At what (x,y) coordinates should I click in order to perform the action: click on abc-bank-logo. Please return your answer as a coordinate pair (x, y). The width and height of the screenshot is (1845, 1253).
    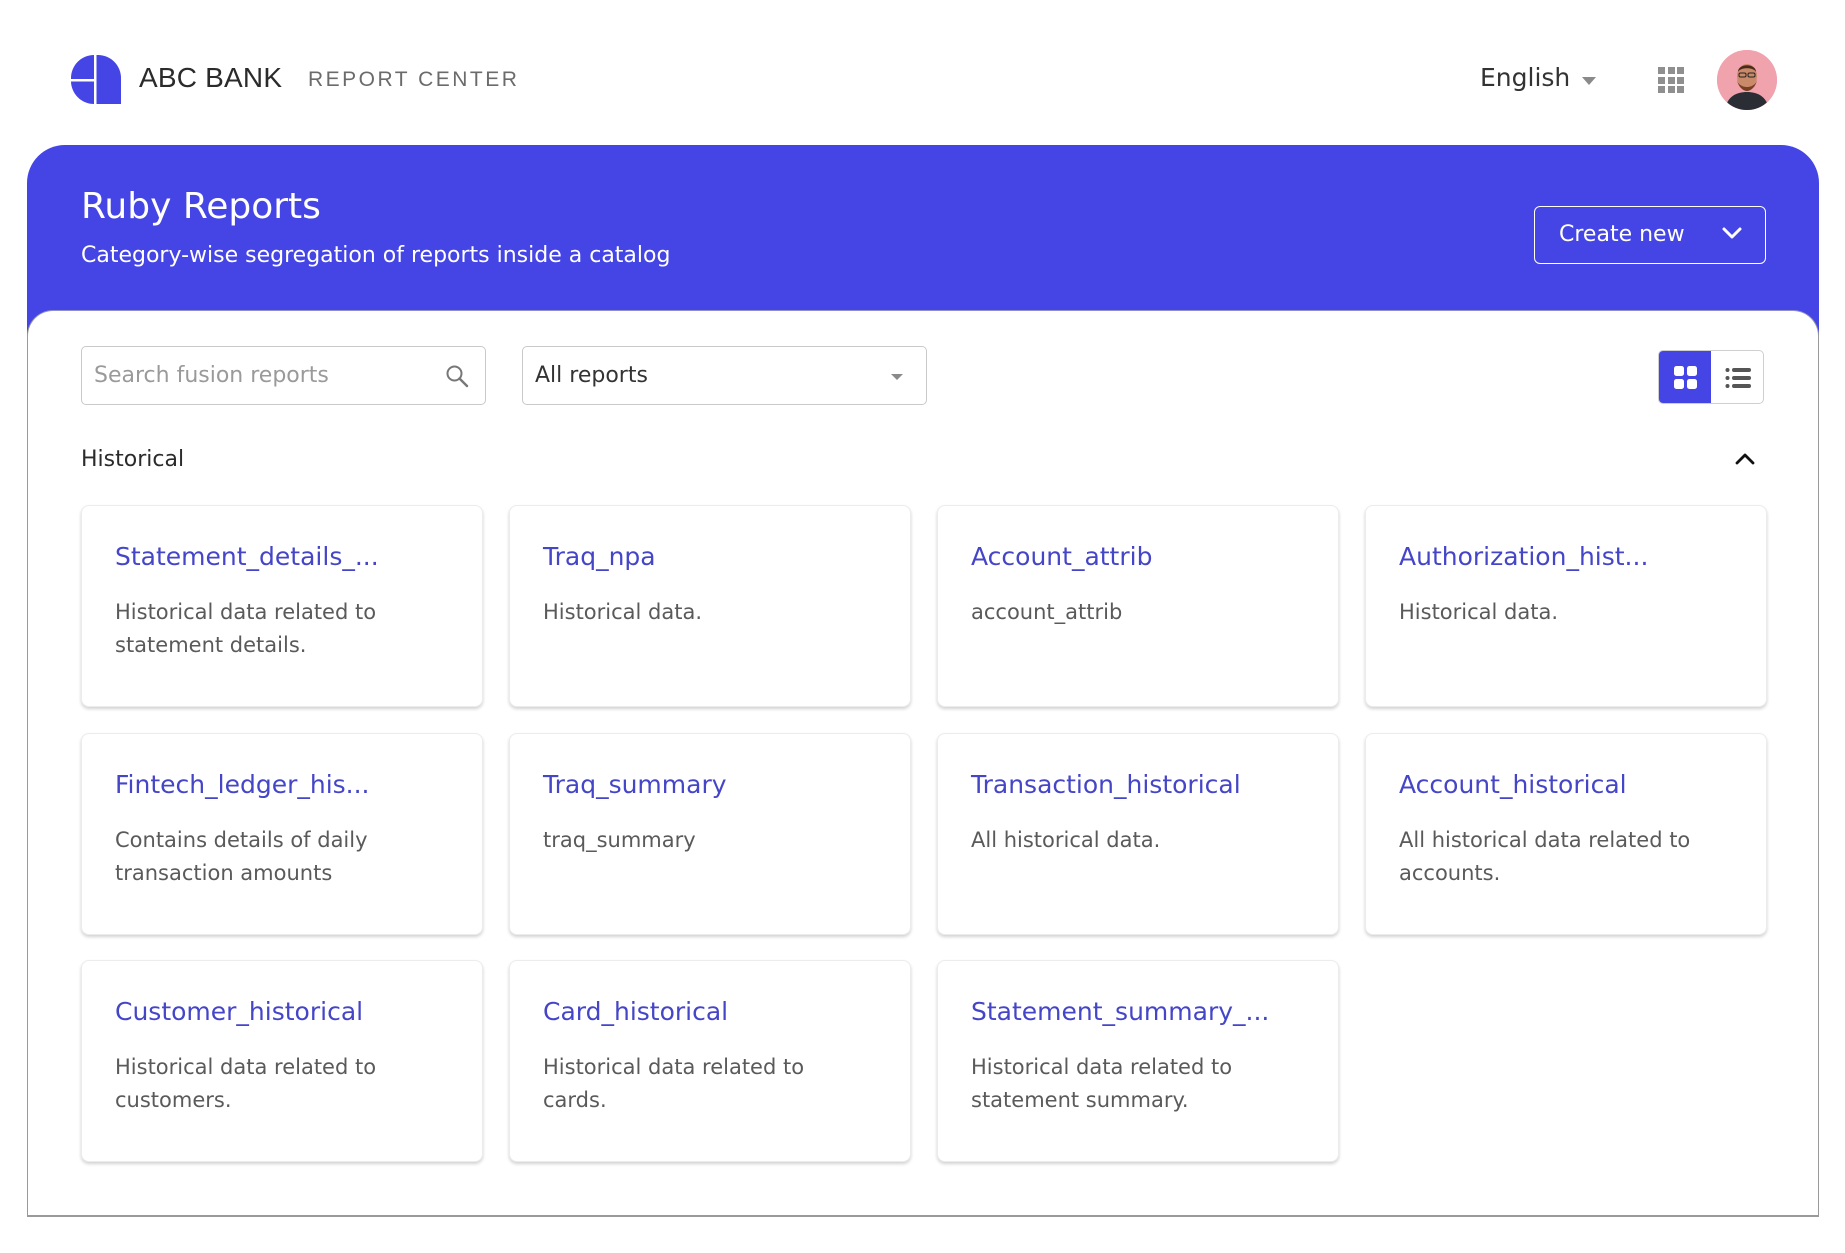
    Looking at the image, I should click on (96, 79).